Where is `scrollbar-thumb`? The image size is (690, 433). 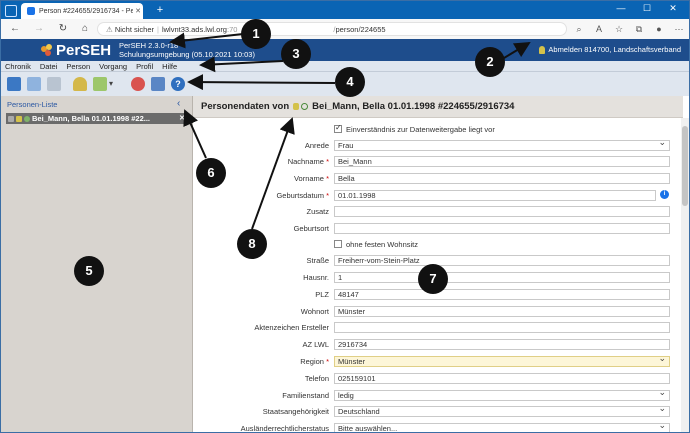 scrollbar-thumb is located at coordinates (685, 166).